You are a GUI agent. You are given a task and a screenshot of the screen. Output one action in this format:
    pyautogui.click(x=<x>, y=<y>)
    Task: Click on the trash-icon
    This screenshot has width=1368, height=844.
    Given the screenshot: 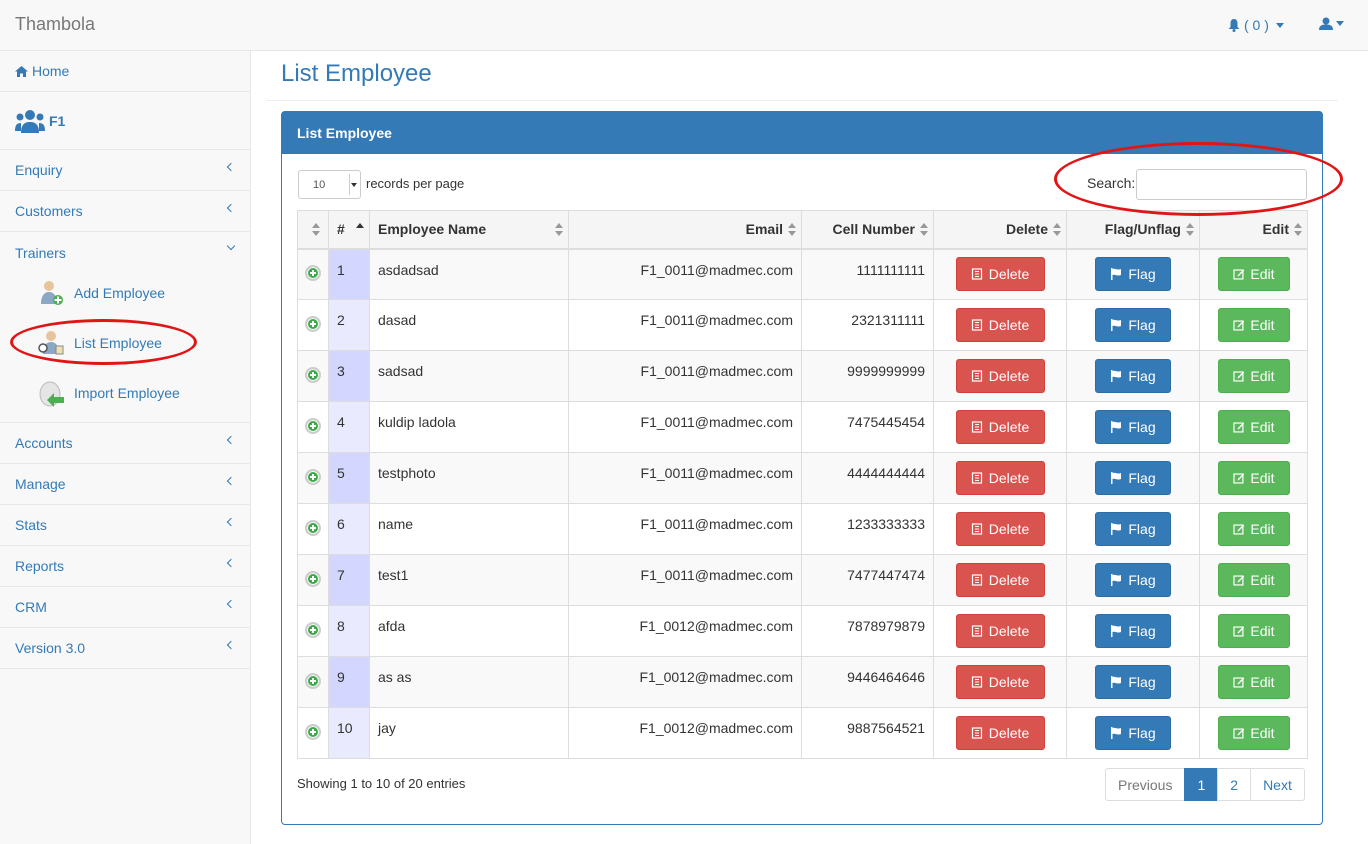 What is the action you would take?
    pyautogui.click(x=976, y=427)
    